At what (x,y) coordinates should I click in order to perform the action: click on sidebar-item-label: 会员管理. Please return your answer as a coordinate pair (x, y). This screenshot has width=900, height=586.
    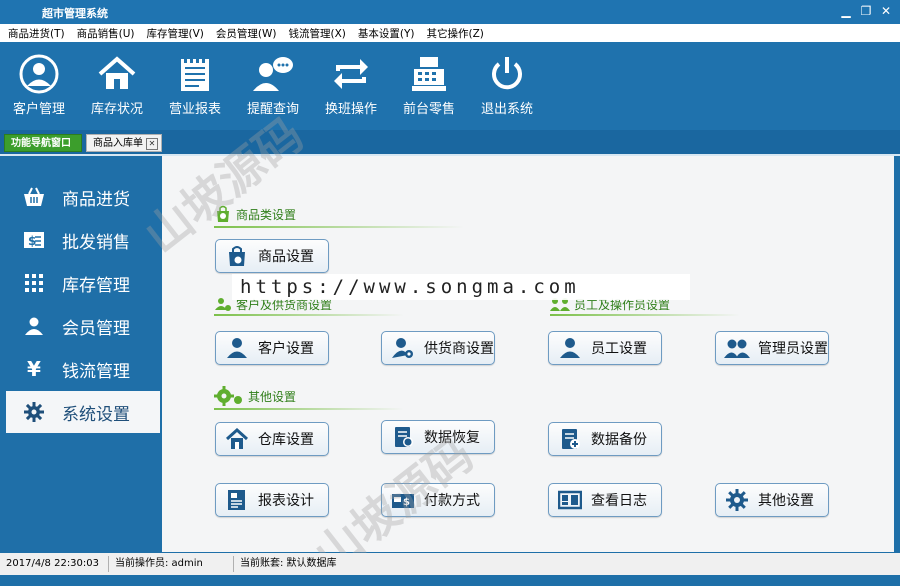
    Looking at the image, I should click on (96, 328).